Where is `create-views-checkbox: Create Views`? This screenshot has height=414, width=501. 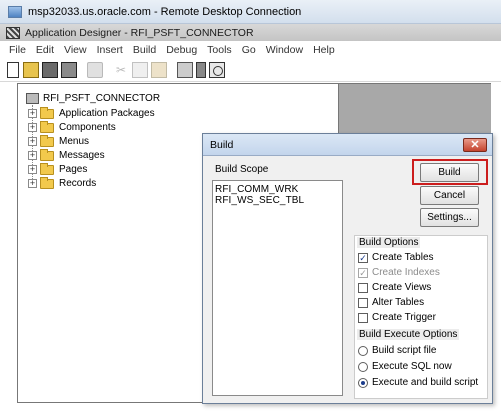 create-views-checkbox: Create Views is located at coordinates (394, 287).